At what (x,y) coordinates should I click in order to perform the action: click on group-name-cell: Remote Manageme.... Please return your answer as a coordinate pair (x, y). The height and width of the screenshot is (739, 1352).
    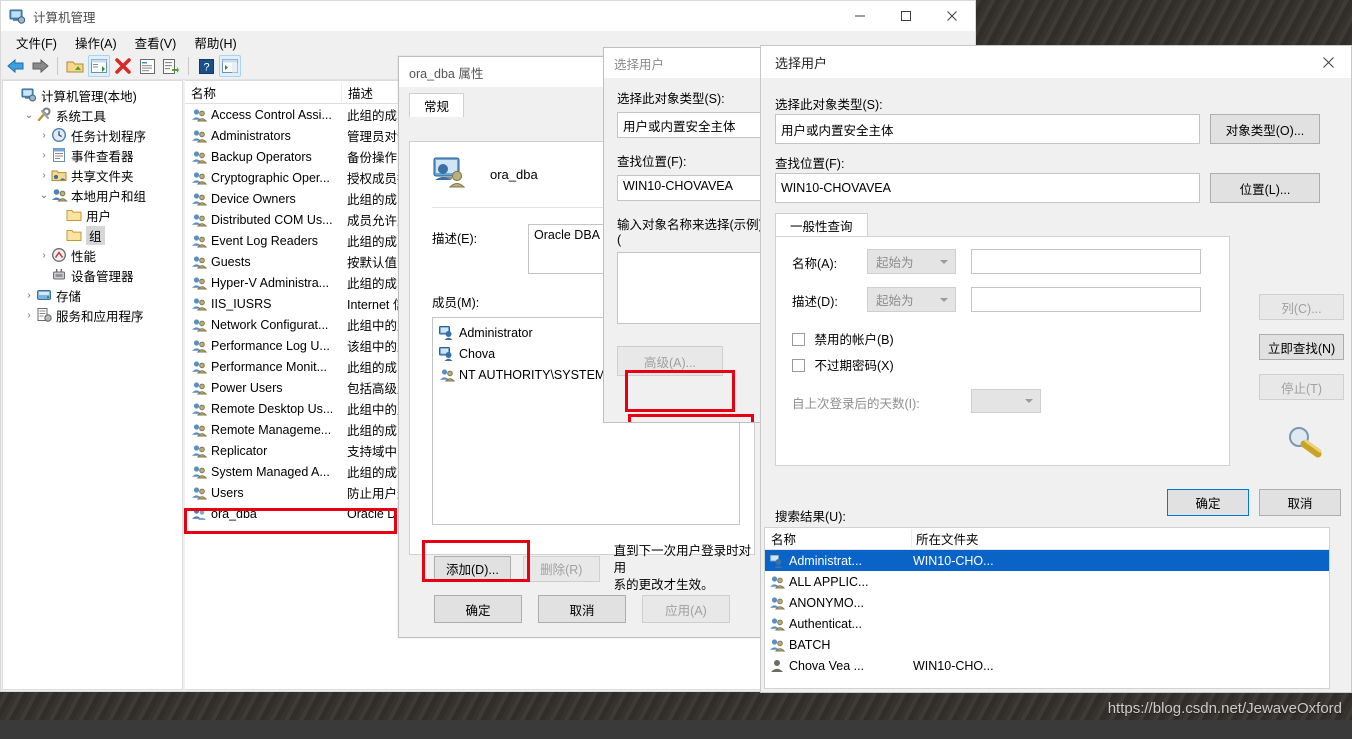
    Looking at the image, I should click on (263, 430).